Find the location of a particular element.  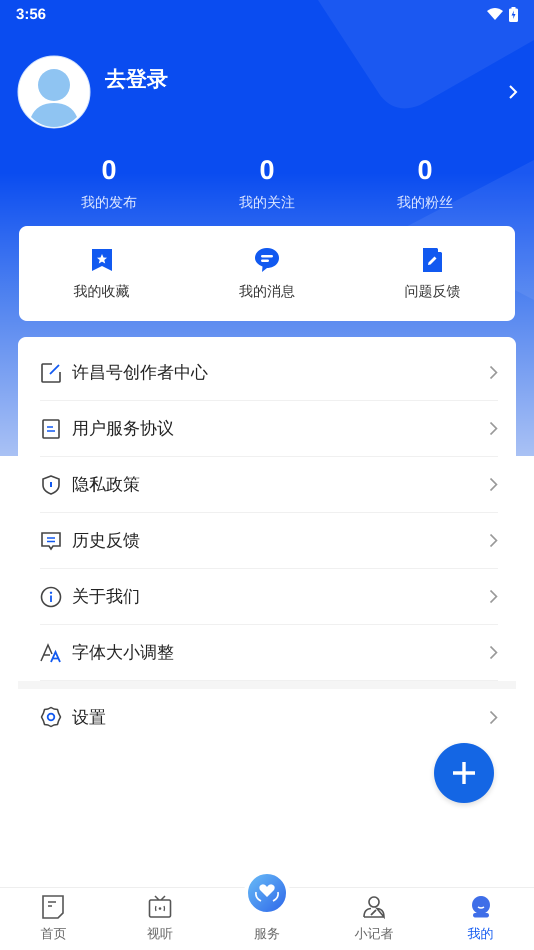

gear-icon is located at coordinates (51, 717).